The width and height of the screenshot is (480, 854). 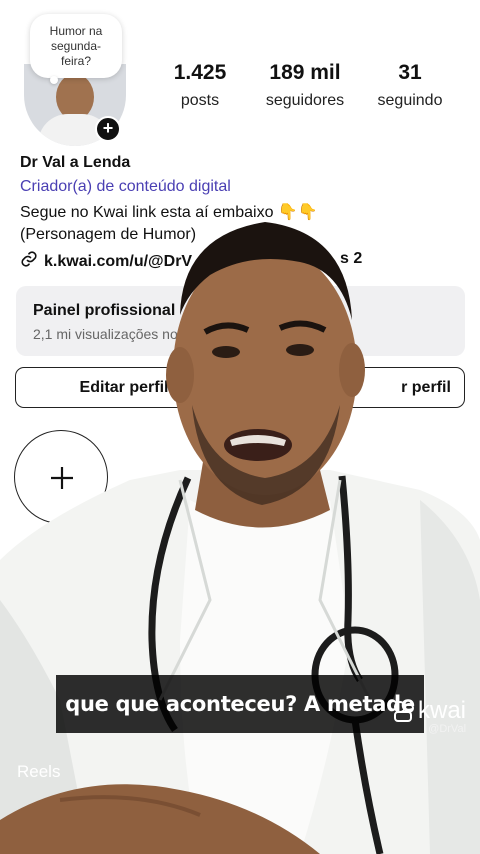 What do you see at coordinates (169, 212) in the screenshot?
I see `bio-line-1: Segue no Kwai link esta aí embaixo 👇👇` at bounding box center [169, 212].